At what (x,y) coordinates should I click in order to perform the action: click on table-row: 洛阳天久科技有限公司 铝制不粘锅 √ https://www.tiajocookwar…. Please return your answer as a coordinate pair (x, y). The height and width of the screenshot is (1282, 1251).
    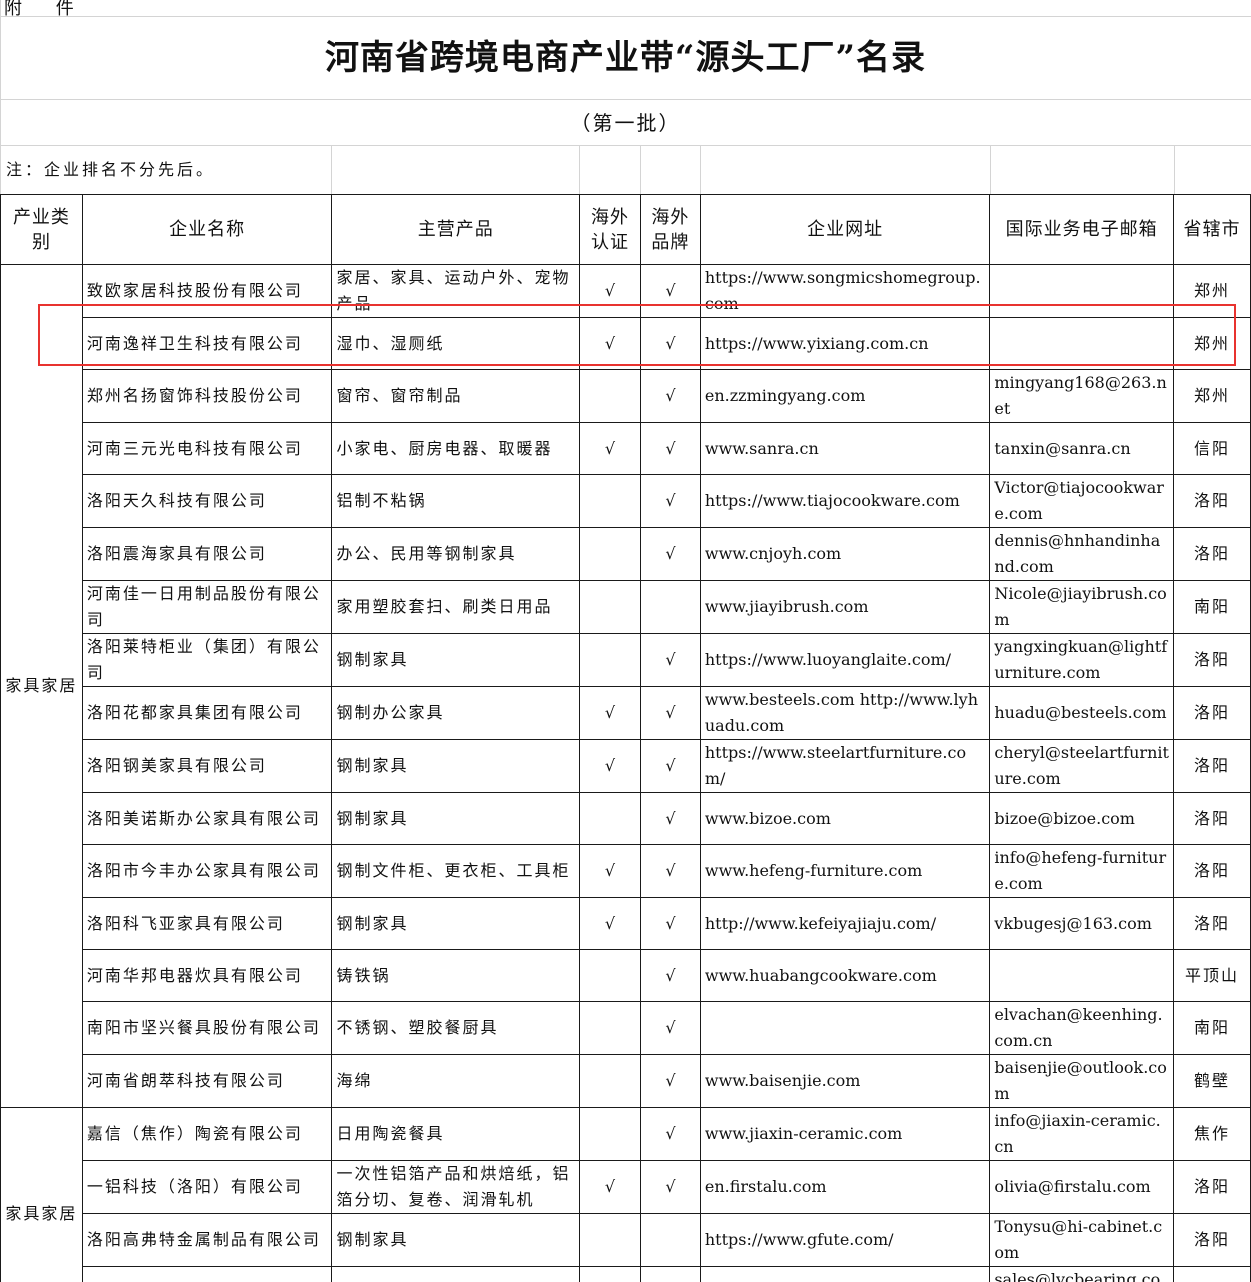
    Looking at the image, I should click on (626, 501).